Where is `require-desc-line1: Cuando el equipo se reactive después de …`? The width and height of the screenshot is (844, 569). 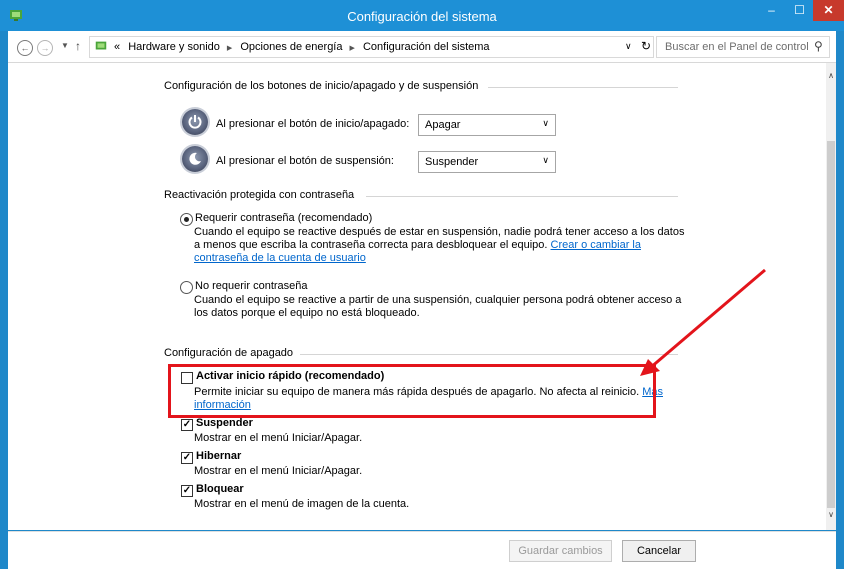 require-desc-line1: Cuando el equipo se reactive después de … is located at coordinates (439, 232).